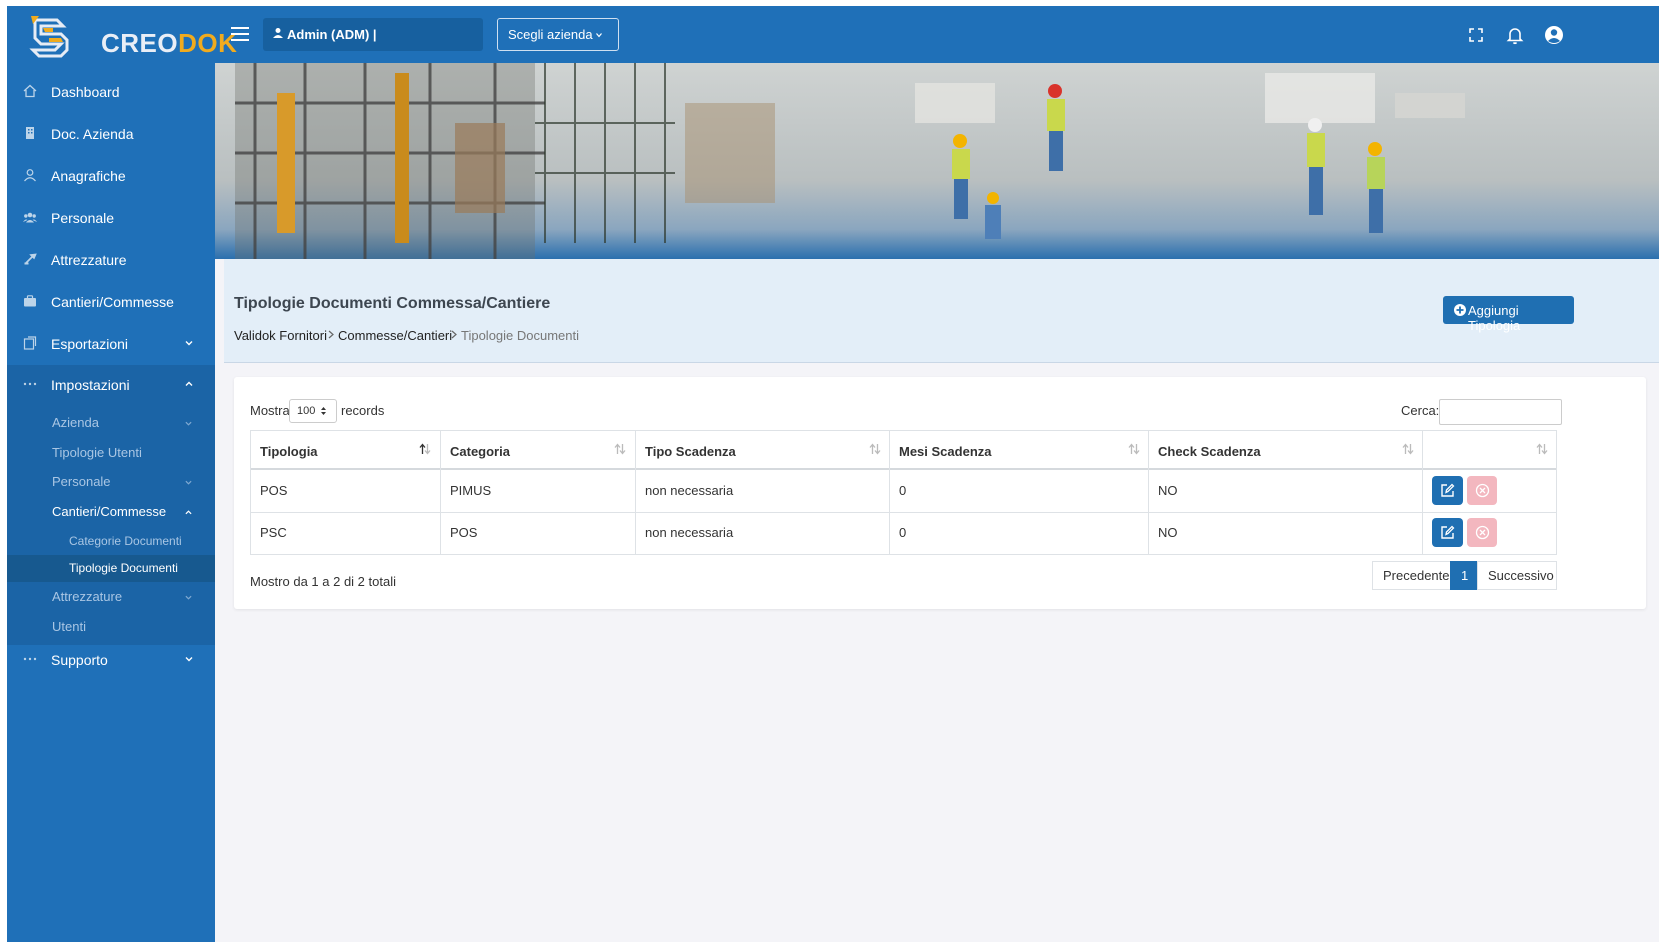 This screenshot has height=942, width=1659. I want to click on user-indicator: Admin (ADM) |, so click(373, 34).